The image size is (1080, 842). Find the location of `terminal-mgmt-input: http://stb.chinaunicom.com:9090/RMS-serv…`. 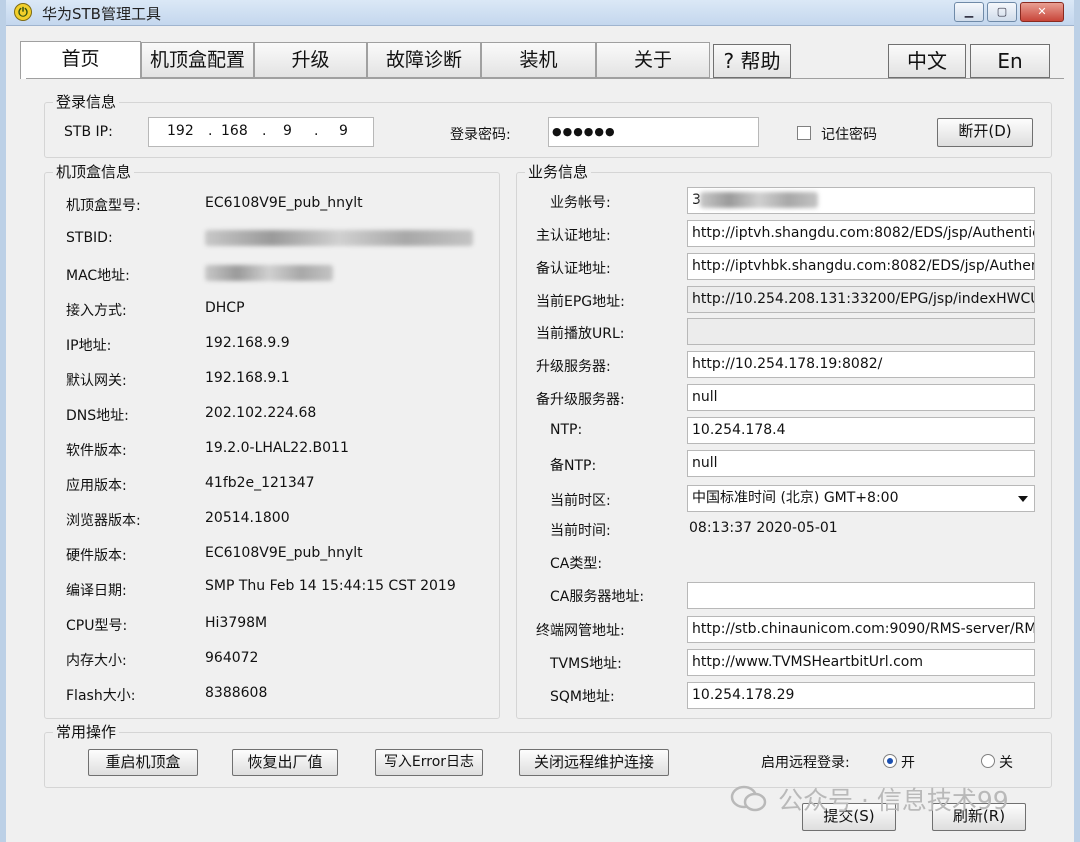

terminal-mgmt-input: http://stb.chinaunicom.com:9090/RMS-serv… is located at coordinates (861, 629).